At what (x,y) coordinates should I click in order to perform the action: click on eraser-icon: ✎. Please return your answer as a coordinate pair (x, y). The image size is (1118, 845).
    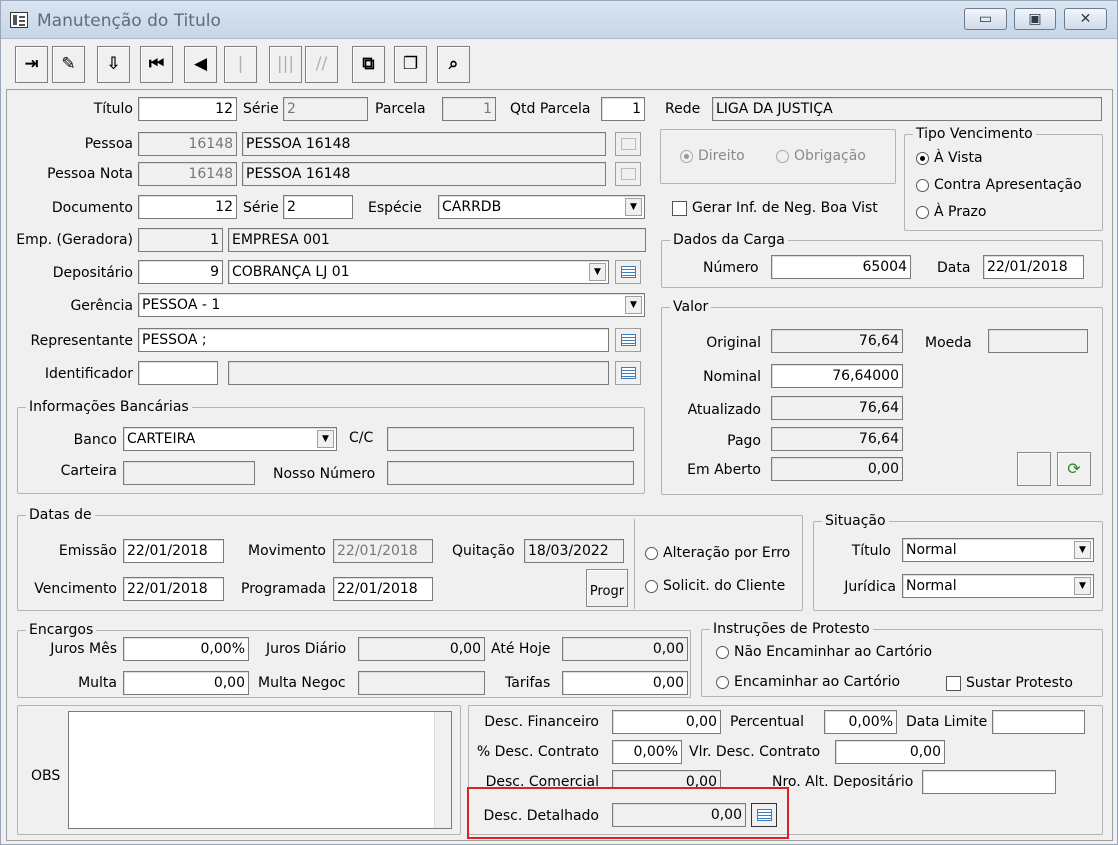
    Looking at the image, I should click on (68, 64).